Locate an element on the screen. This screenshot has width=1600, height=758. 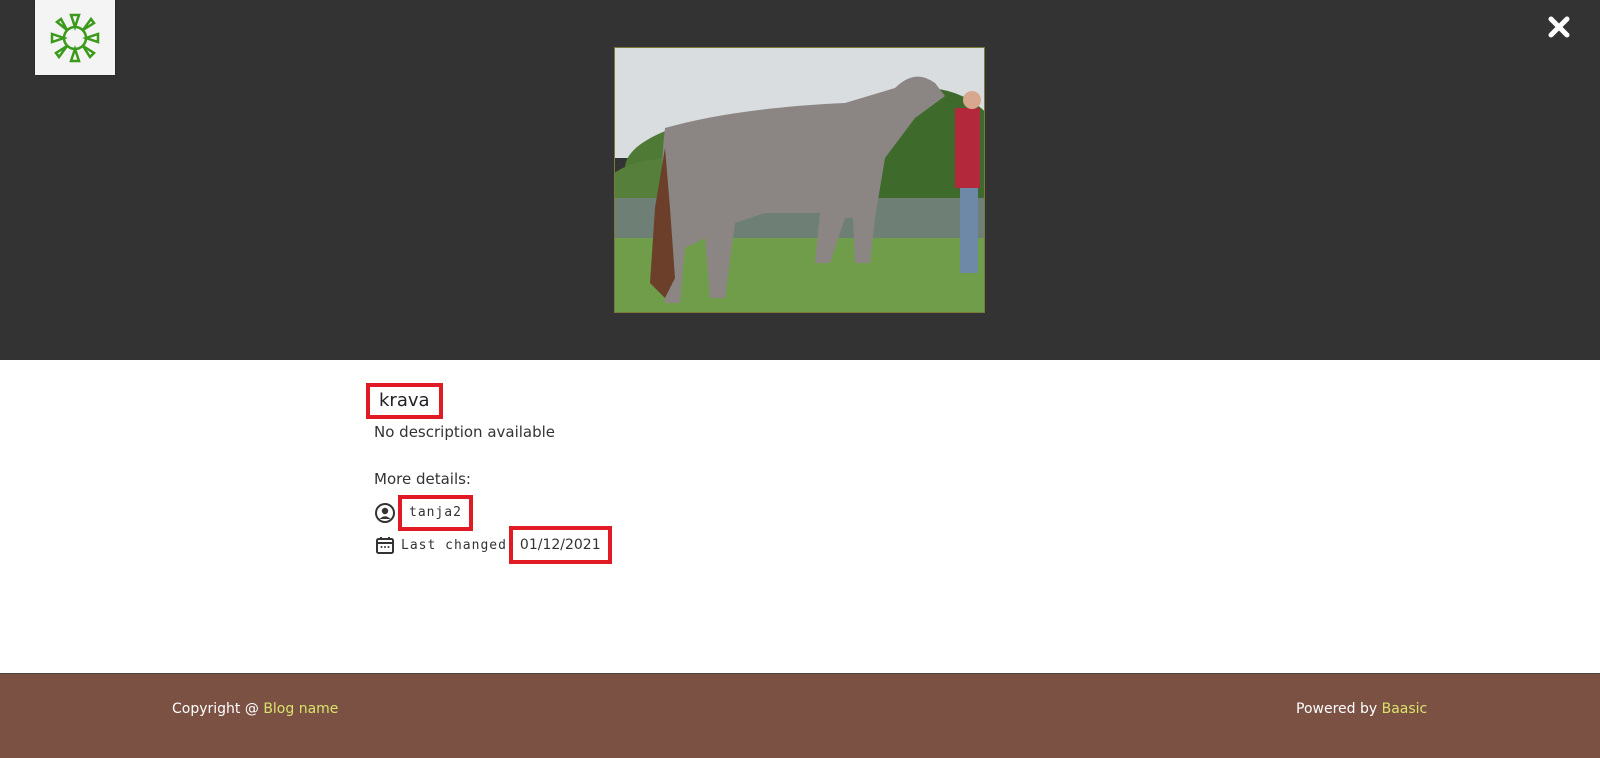
item-description: No description available is located at coordinates (465, 432).